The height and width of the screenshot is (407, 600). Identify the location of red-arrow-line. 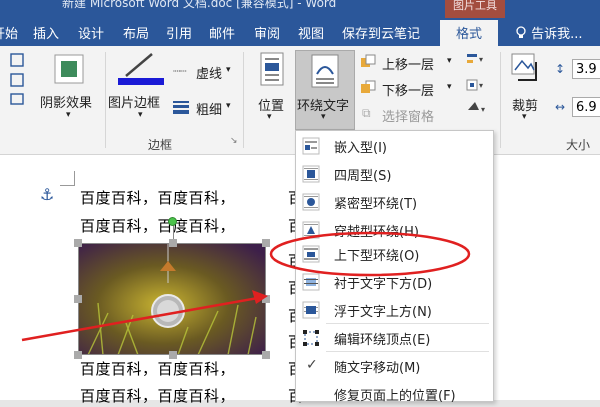
(140, 319).